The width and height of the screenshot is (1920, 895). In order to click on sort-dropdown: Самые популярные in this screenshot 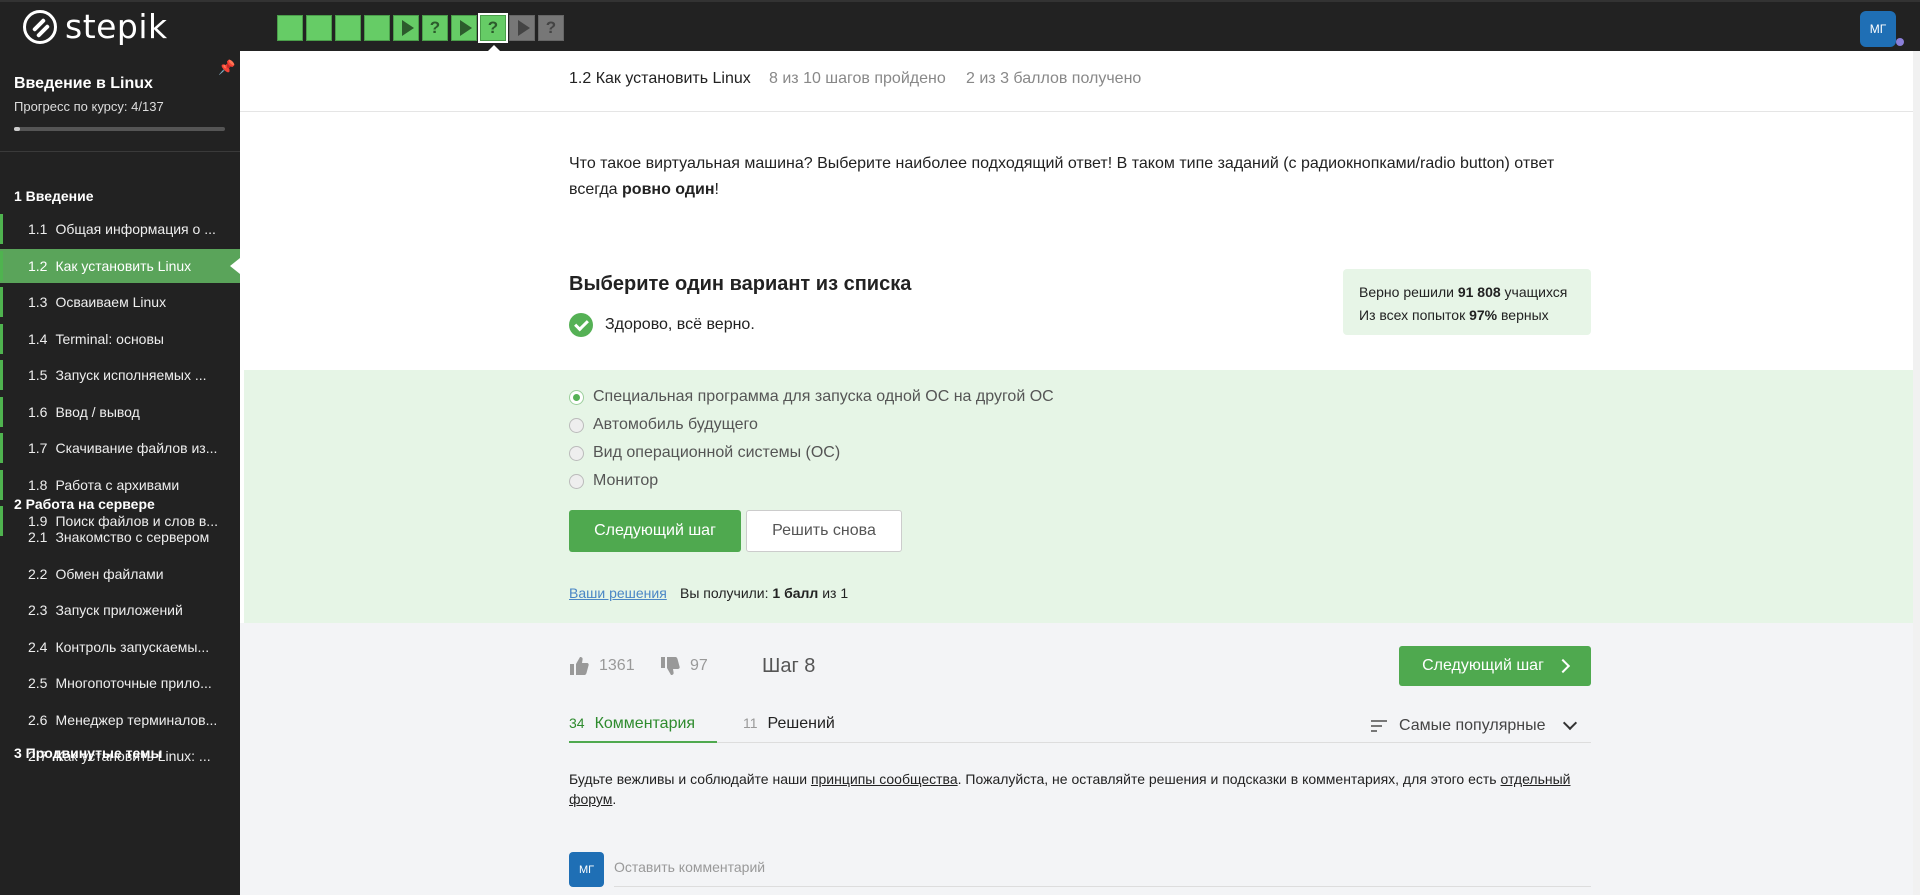, I will do `click(1474, 725)`.